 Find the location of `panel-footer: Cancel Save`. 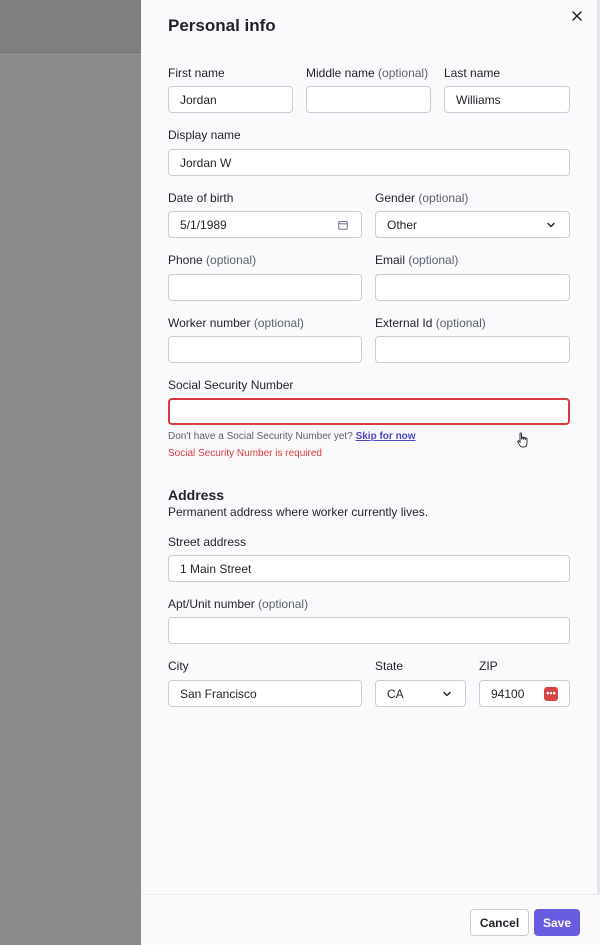

panel-footer: Cancel Save is located at coordinates (370, 919).